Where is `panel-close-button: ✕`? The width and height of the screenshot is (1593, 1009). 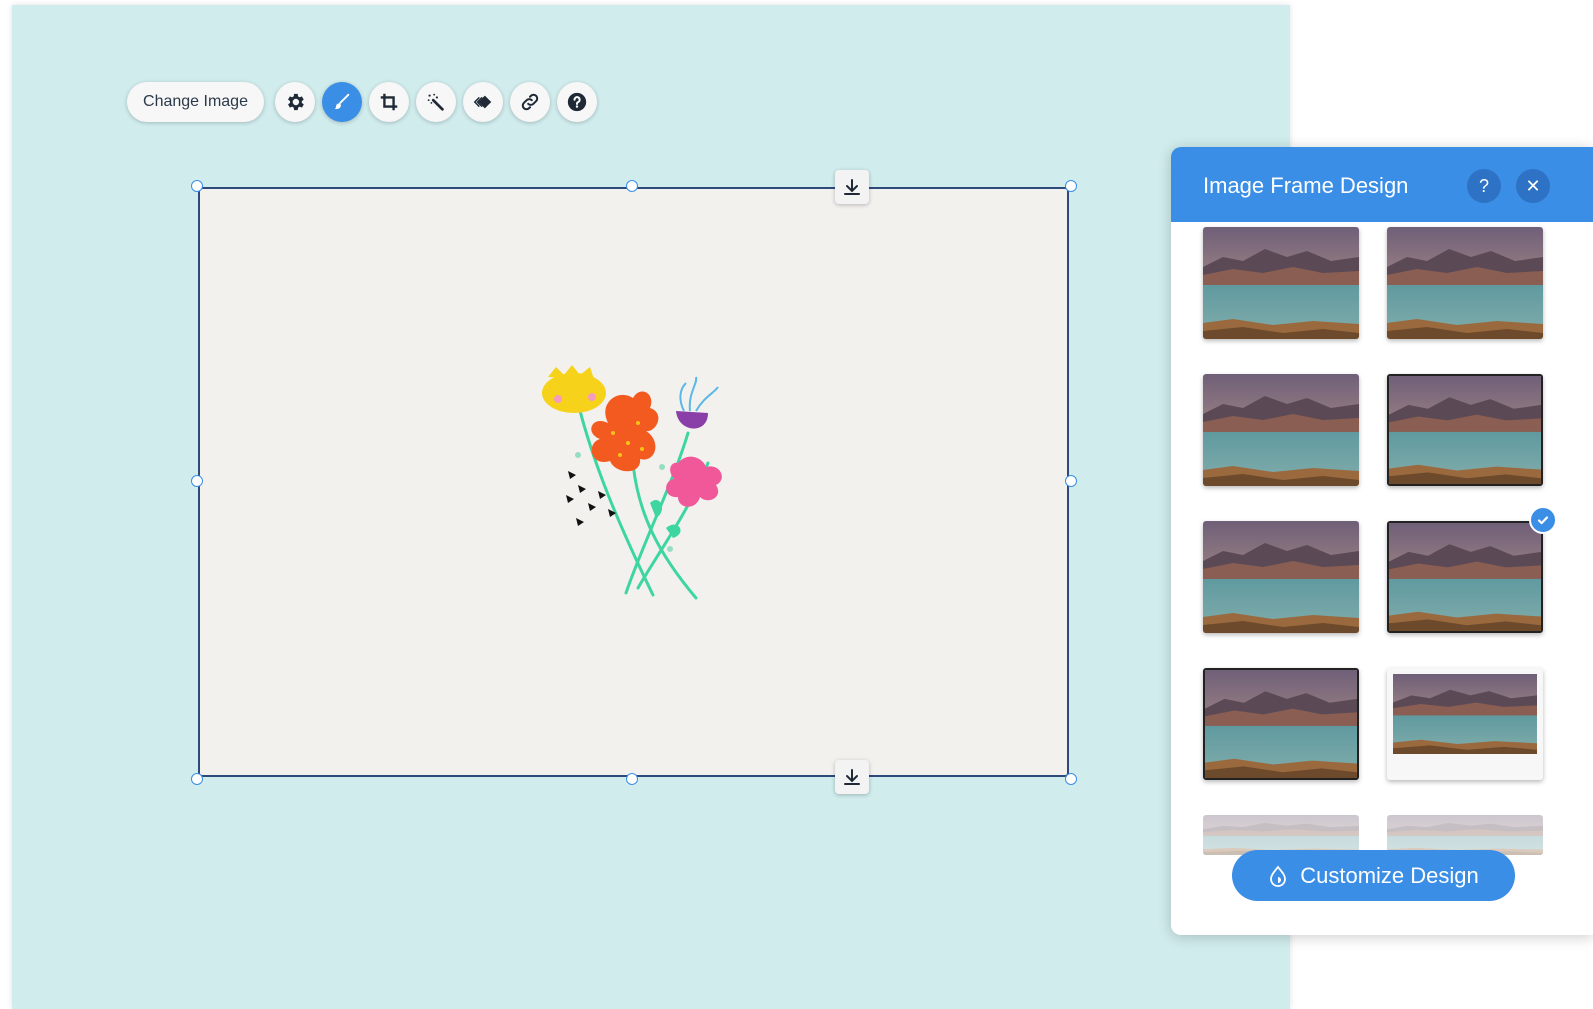 panel-close-button: ✕ is located at coordinates (1533, 186).